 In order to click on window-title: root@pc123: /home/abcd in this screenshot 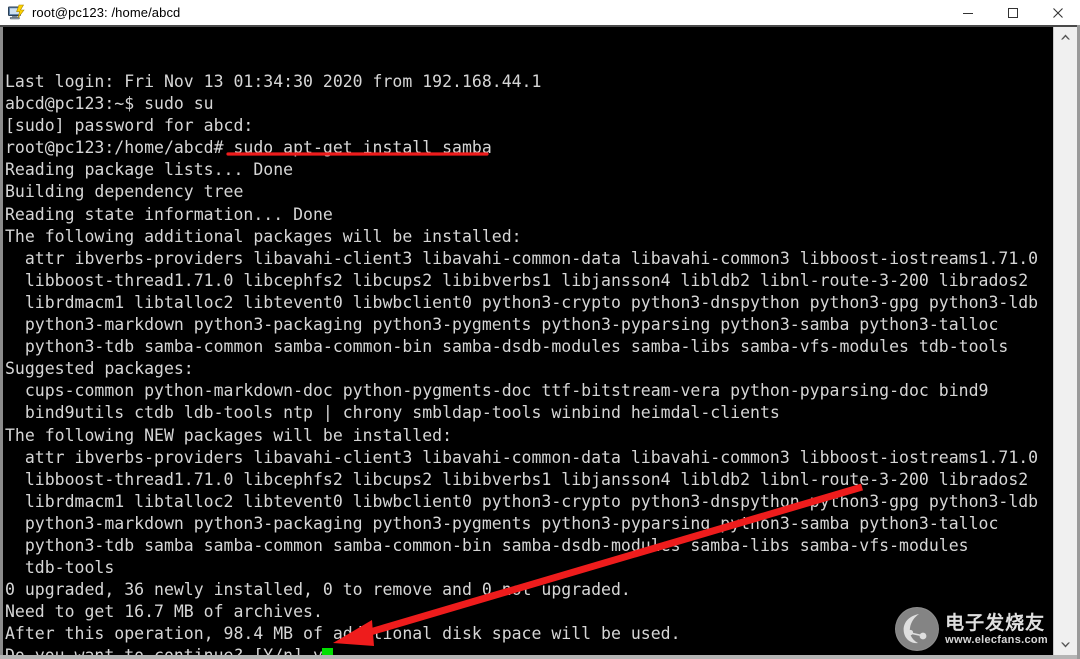, I will do `click(106, 12)`.